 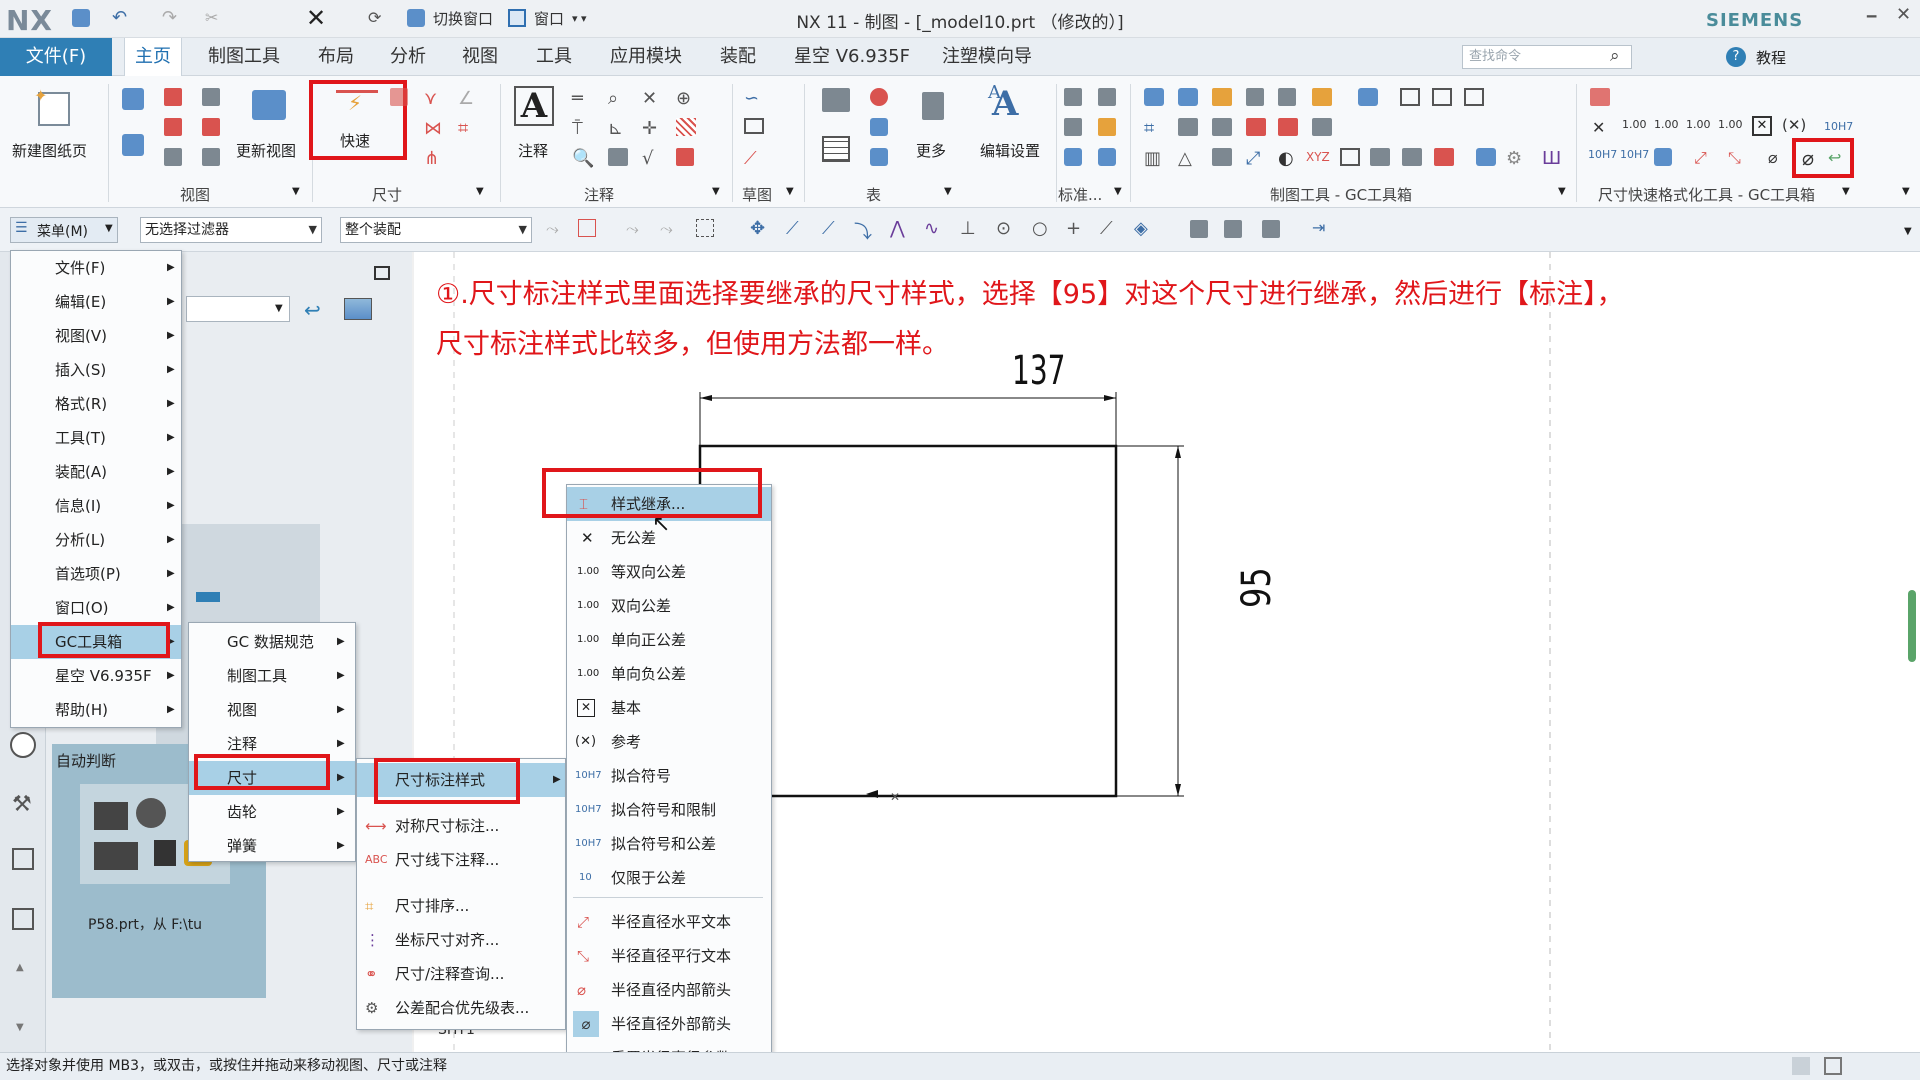 What do you see at coordinates (1603, 129) in the screenshot?
I see `dqf-no-tolerance-icon: ✕` at bounding box center [1603, 129].